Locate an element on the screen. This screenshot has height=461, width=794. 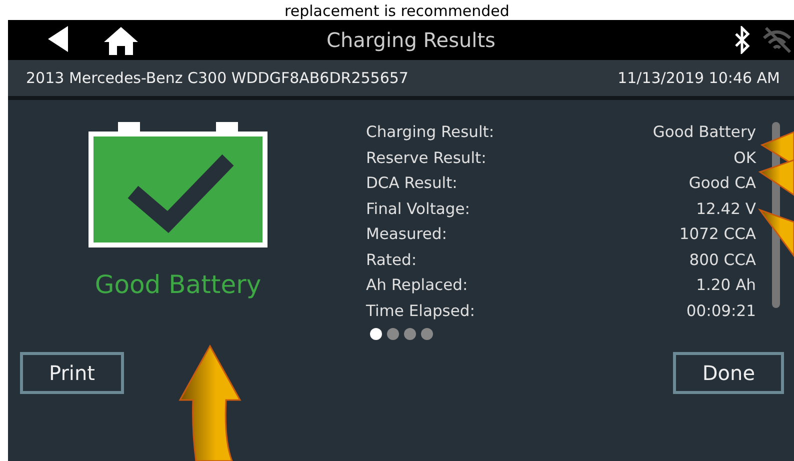
home-icon is located at coordinates (121, 41).